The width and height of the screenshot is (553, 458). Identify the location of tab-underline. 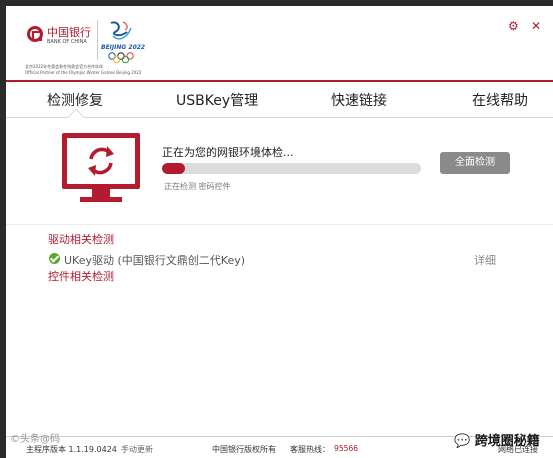
(279, 117).